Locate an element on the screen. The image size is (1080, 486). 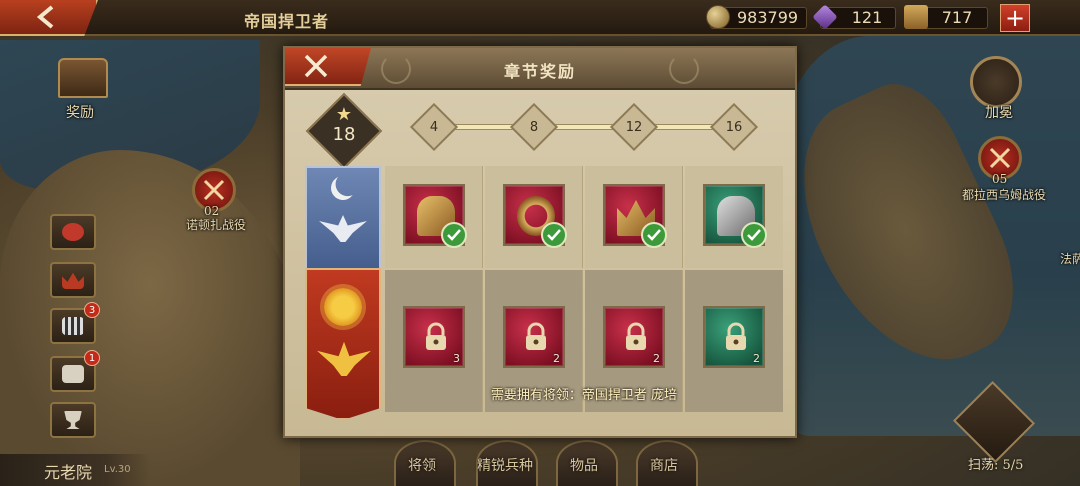
locked-reward-crown: 2 is located at coordinates (634, 337).